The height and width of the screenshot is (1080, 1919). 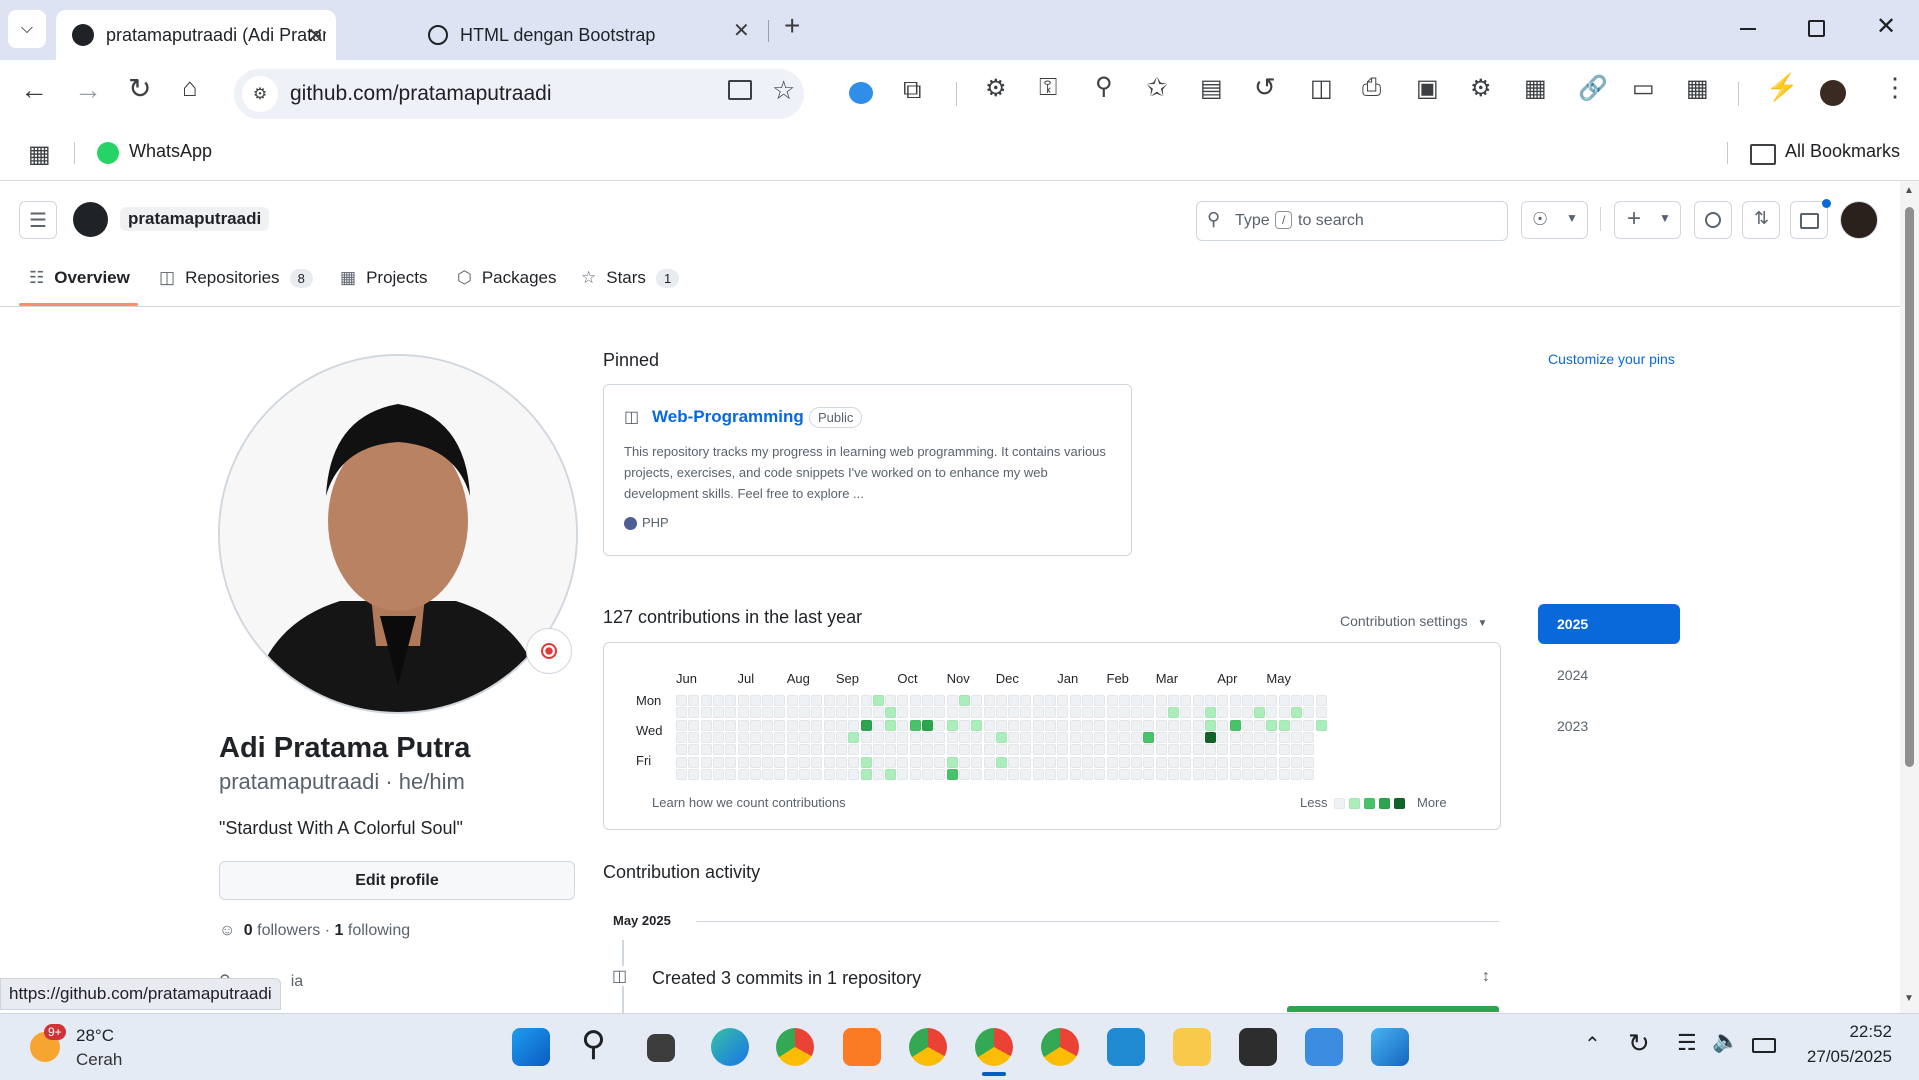 I want to click on edit-profile-button: Edit profile, so click(x=397, y=880).